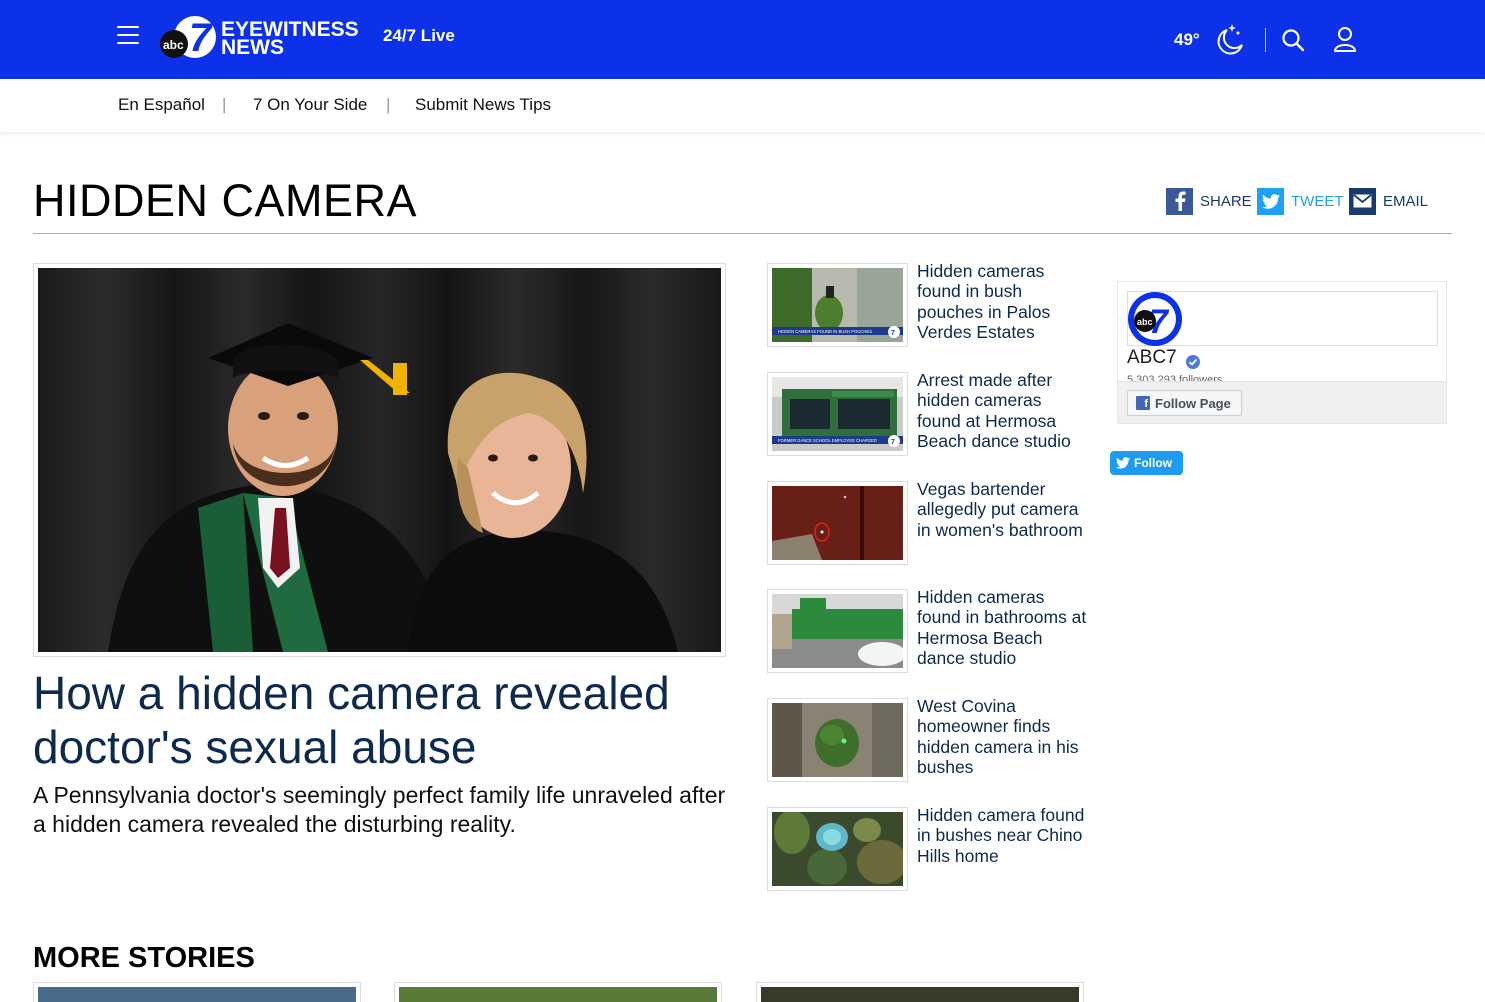 The image size is (1485, 1002). What do you see at coordinates (1226, 201) in the screenshot?
I see `share-label: SHARE` at bounding box center [1226, 201].